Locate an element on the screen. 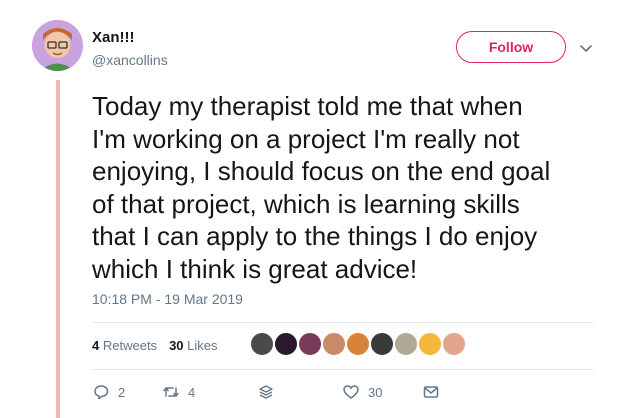  retweets-label: Retweets is located at coordinates (130, 345).